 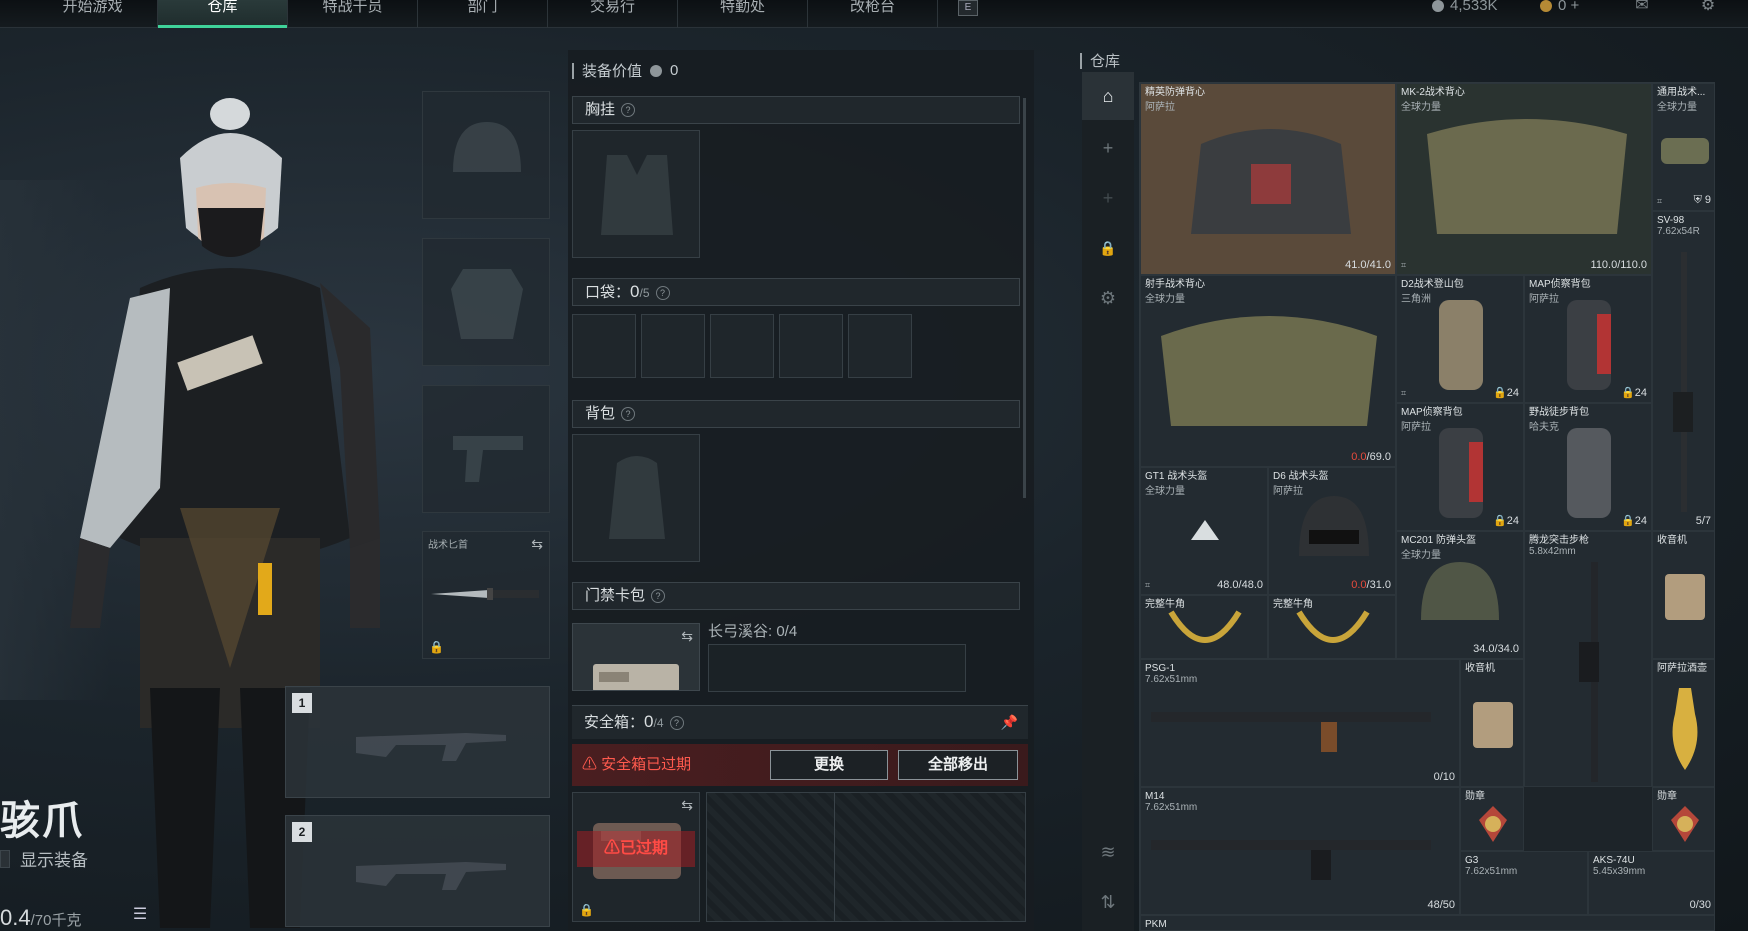 I want to click on show-equipment-checkbox, so click(x=5, y=858).